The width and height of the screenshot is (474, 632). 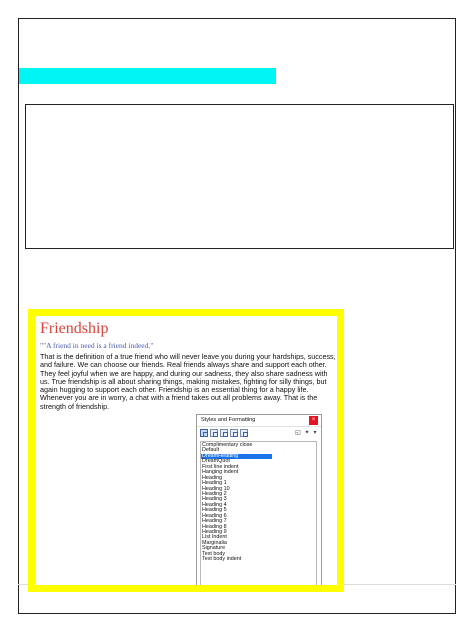 What do you see at coordinates (259, 434) in the screenshot?
I see `styles-toolbar: ◱ ✦ ▾` at bounding box center [259, 434].